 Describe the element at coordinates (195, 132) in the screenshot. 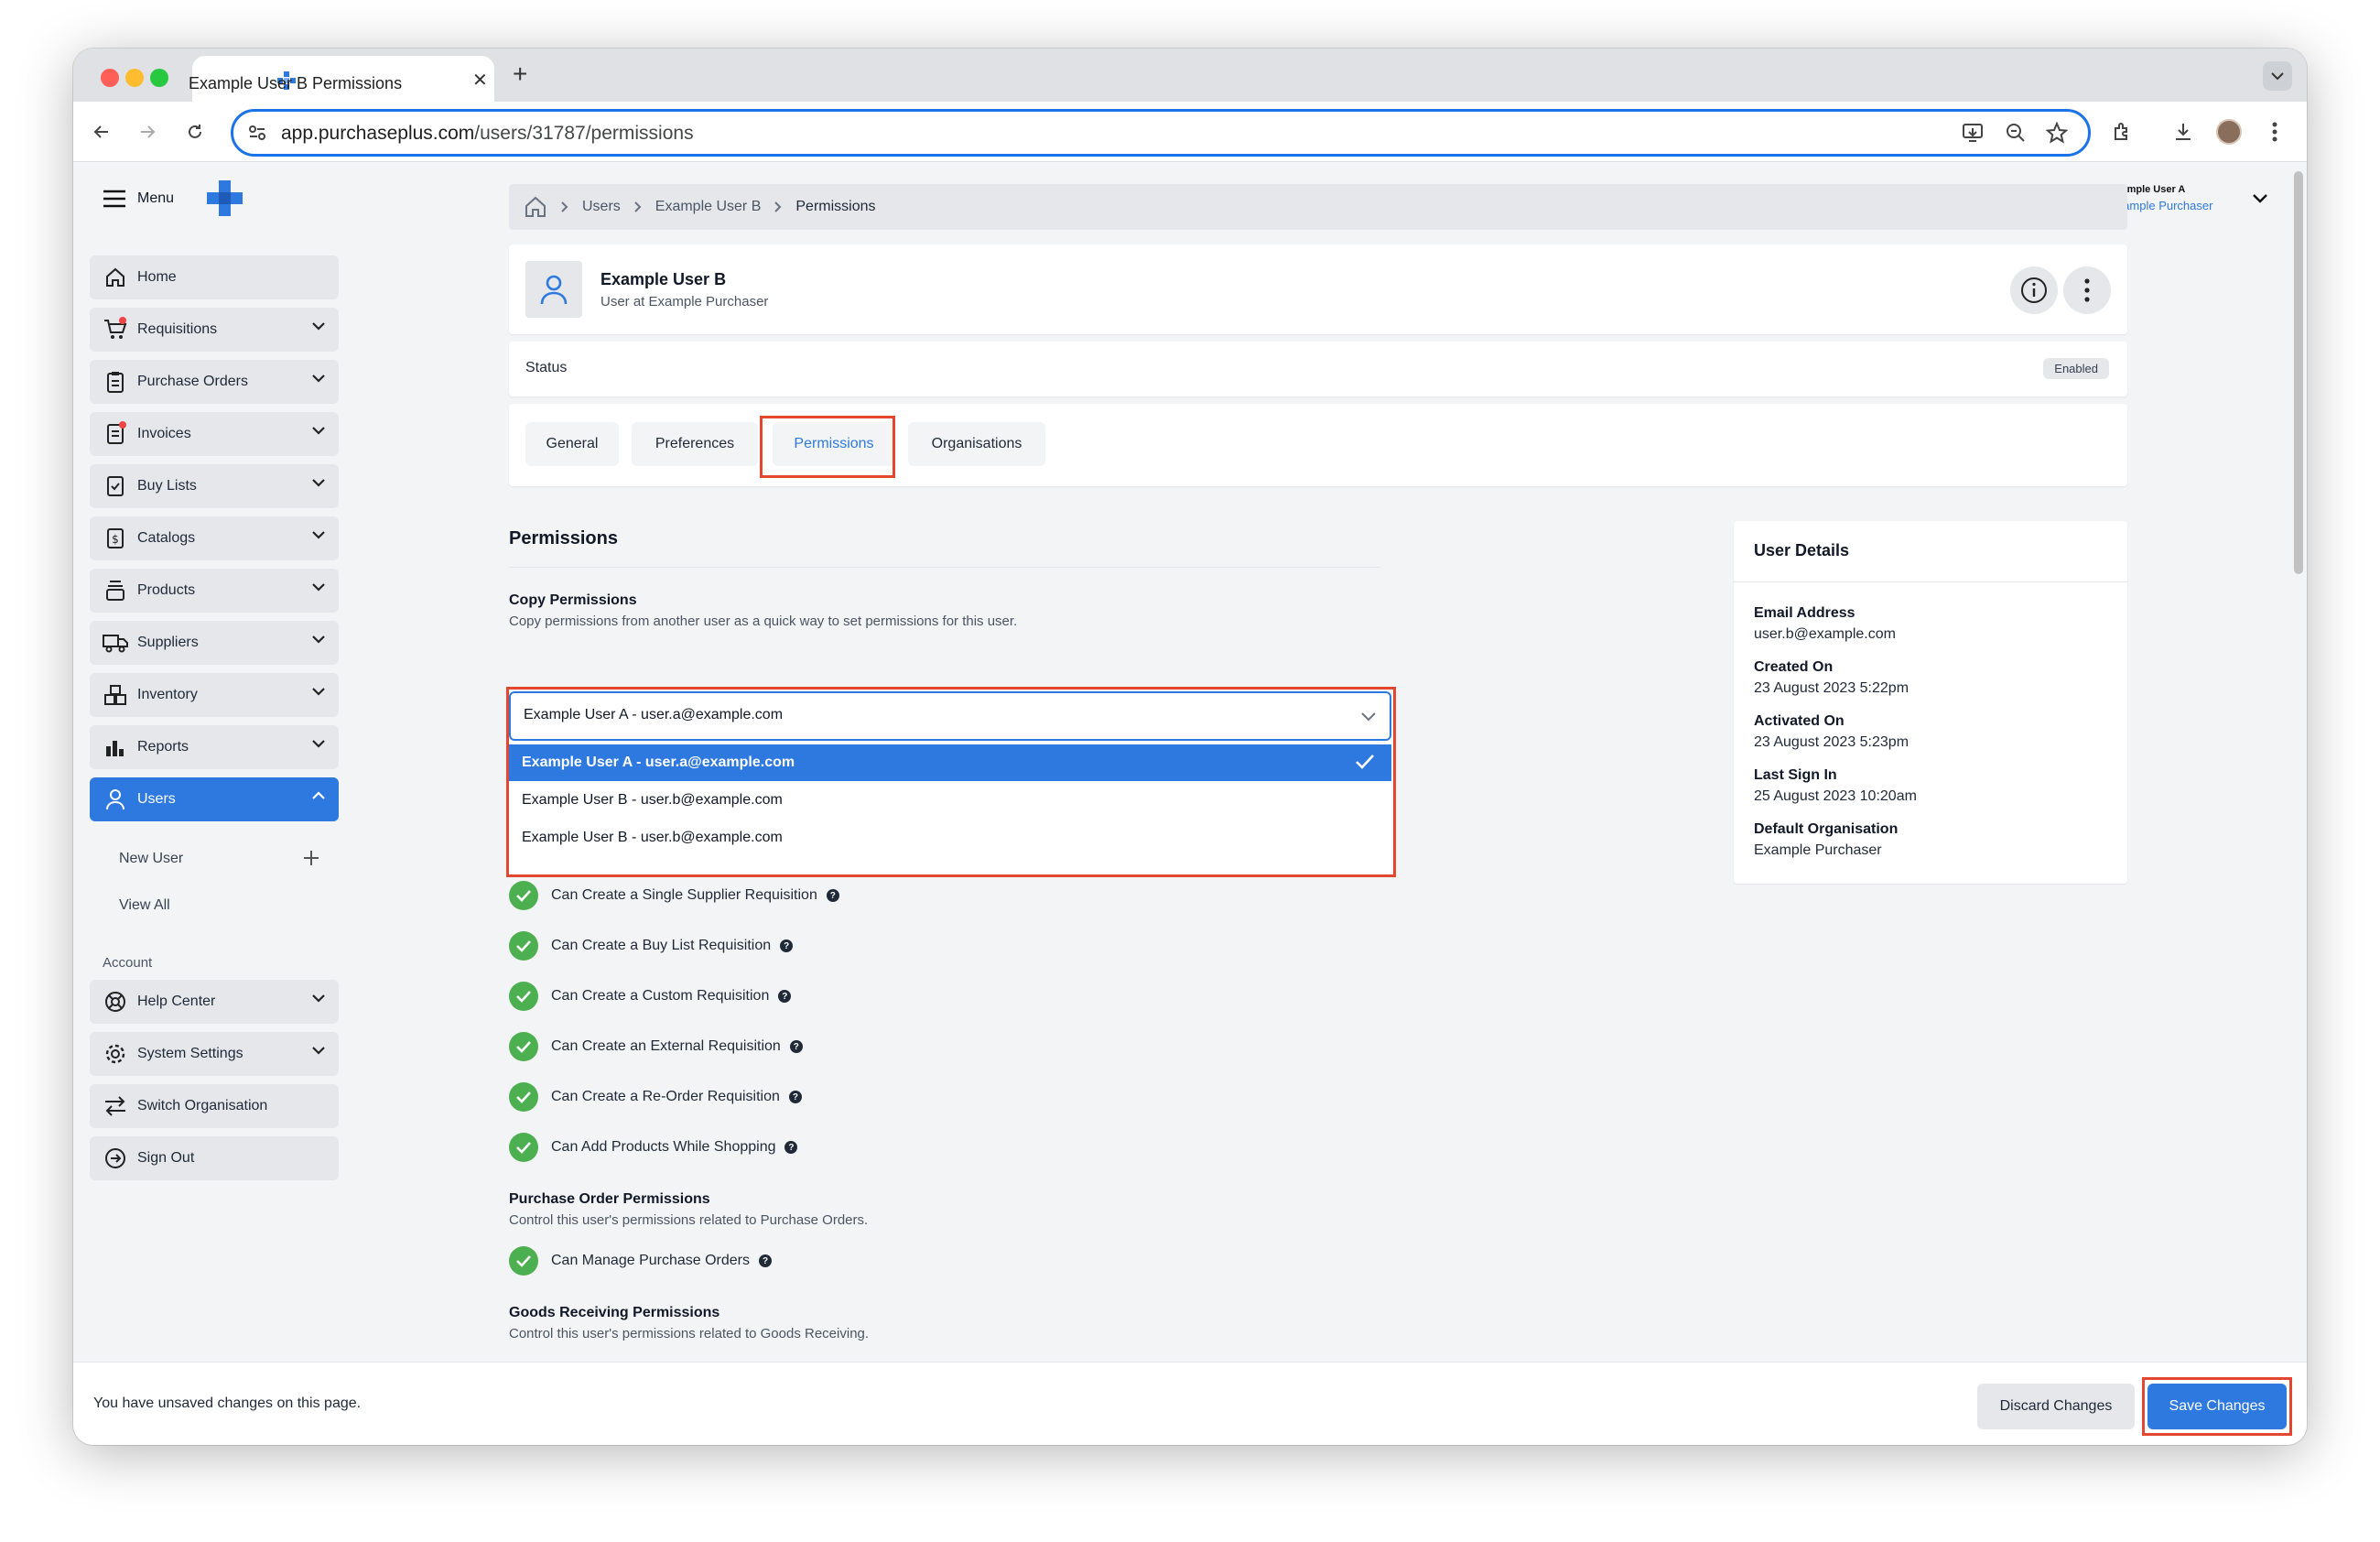

I see `reload-icon` at that location.